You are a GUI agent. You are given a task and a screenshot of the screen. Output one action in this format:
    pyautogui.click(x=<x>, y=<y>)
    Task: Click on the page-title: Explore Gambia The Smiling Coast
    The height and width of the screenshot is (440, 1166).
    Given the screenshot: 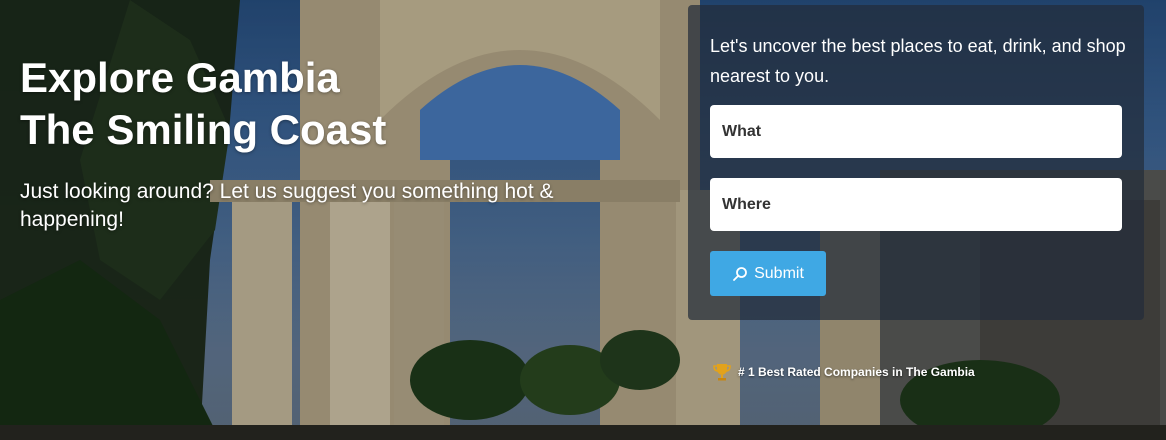 What is the action you would take?
    pyautogui.click(x=203, y=104)
    